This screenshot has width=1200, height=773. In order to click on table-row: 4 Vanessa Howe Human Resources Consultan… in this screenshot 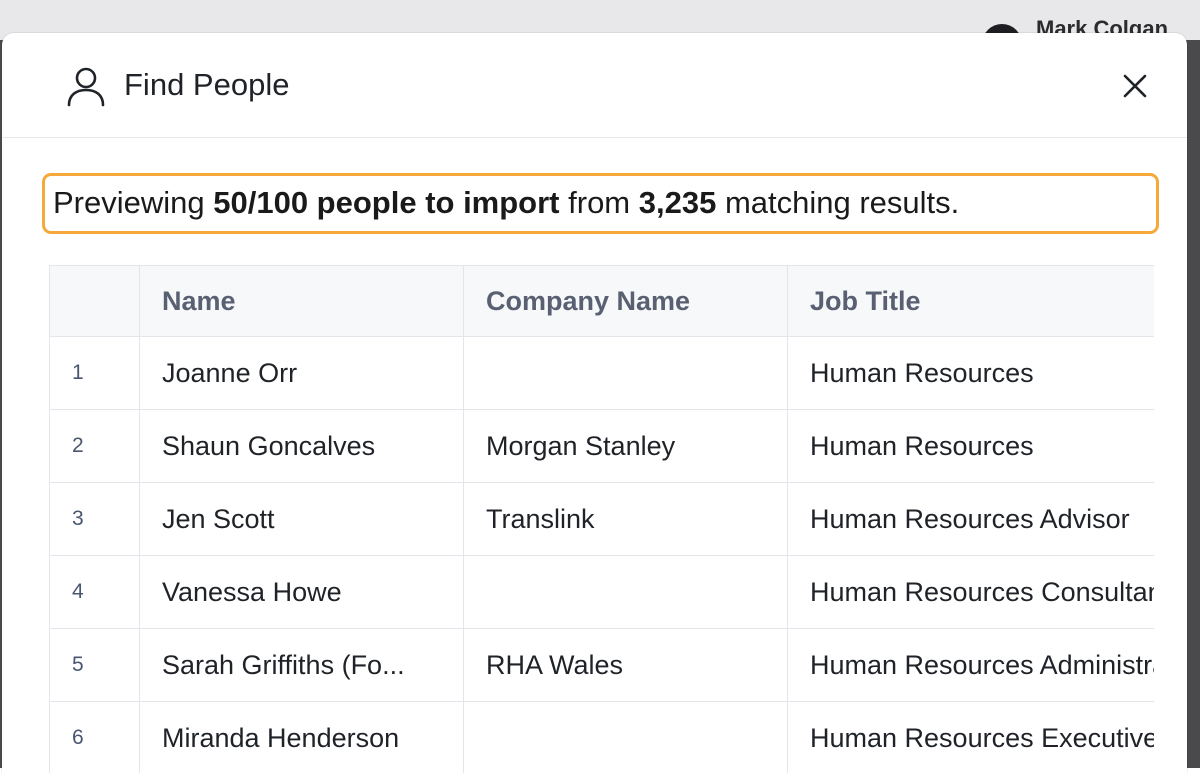, I will do `click(602, 592)`.